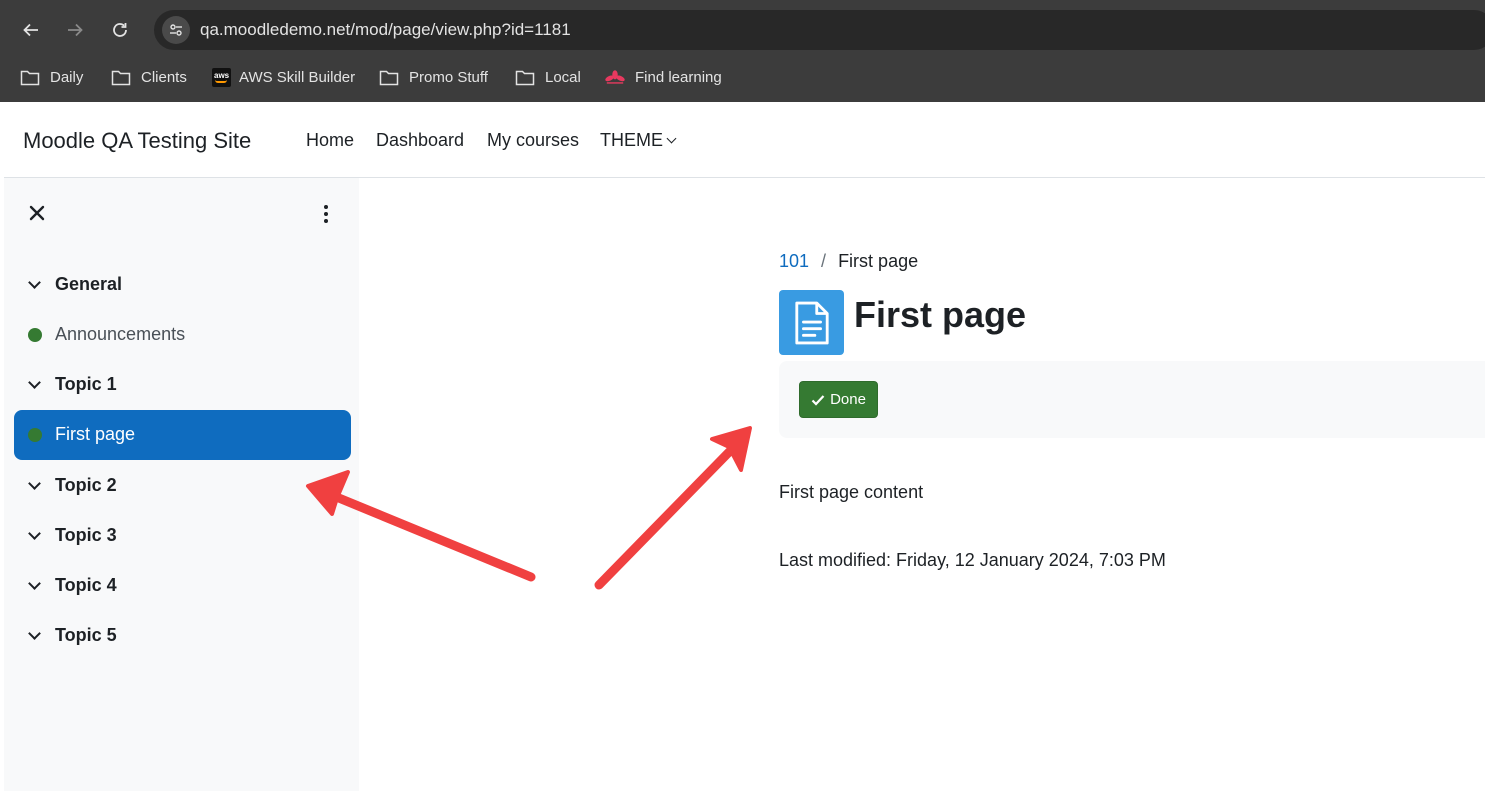 Image resolution: width=1485 pixels, height=791 pixels. I want to click on bookmark-aws-skill-builder: aws AWS Skill Builder, so click(283, 77).